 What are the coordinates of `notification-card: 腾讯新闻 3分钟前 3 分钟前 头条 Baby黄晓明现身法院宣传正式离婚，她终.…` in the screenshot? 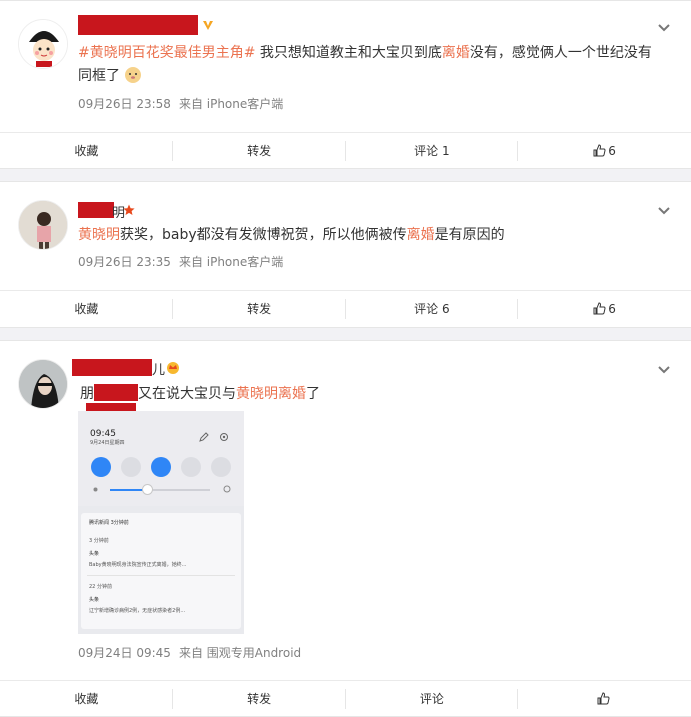 It's located at (161, 571).